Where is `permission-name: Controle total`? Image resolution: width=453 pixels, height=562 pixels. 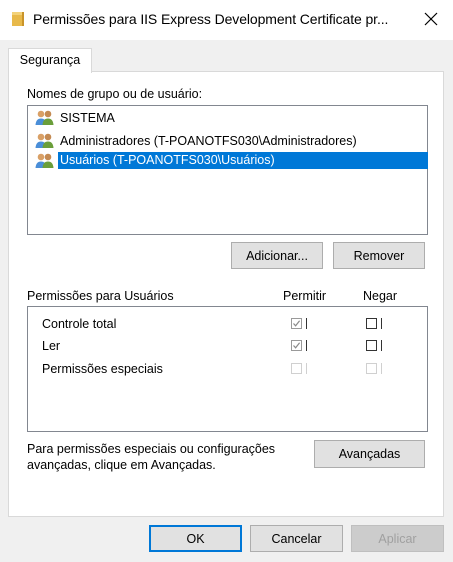
permission-name: Controle total is located at coordinates (79, 324).